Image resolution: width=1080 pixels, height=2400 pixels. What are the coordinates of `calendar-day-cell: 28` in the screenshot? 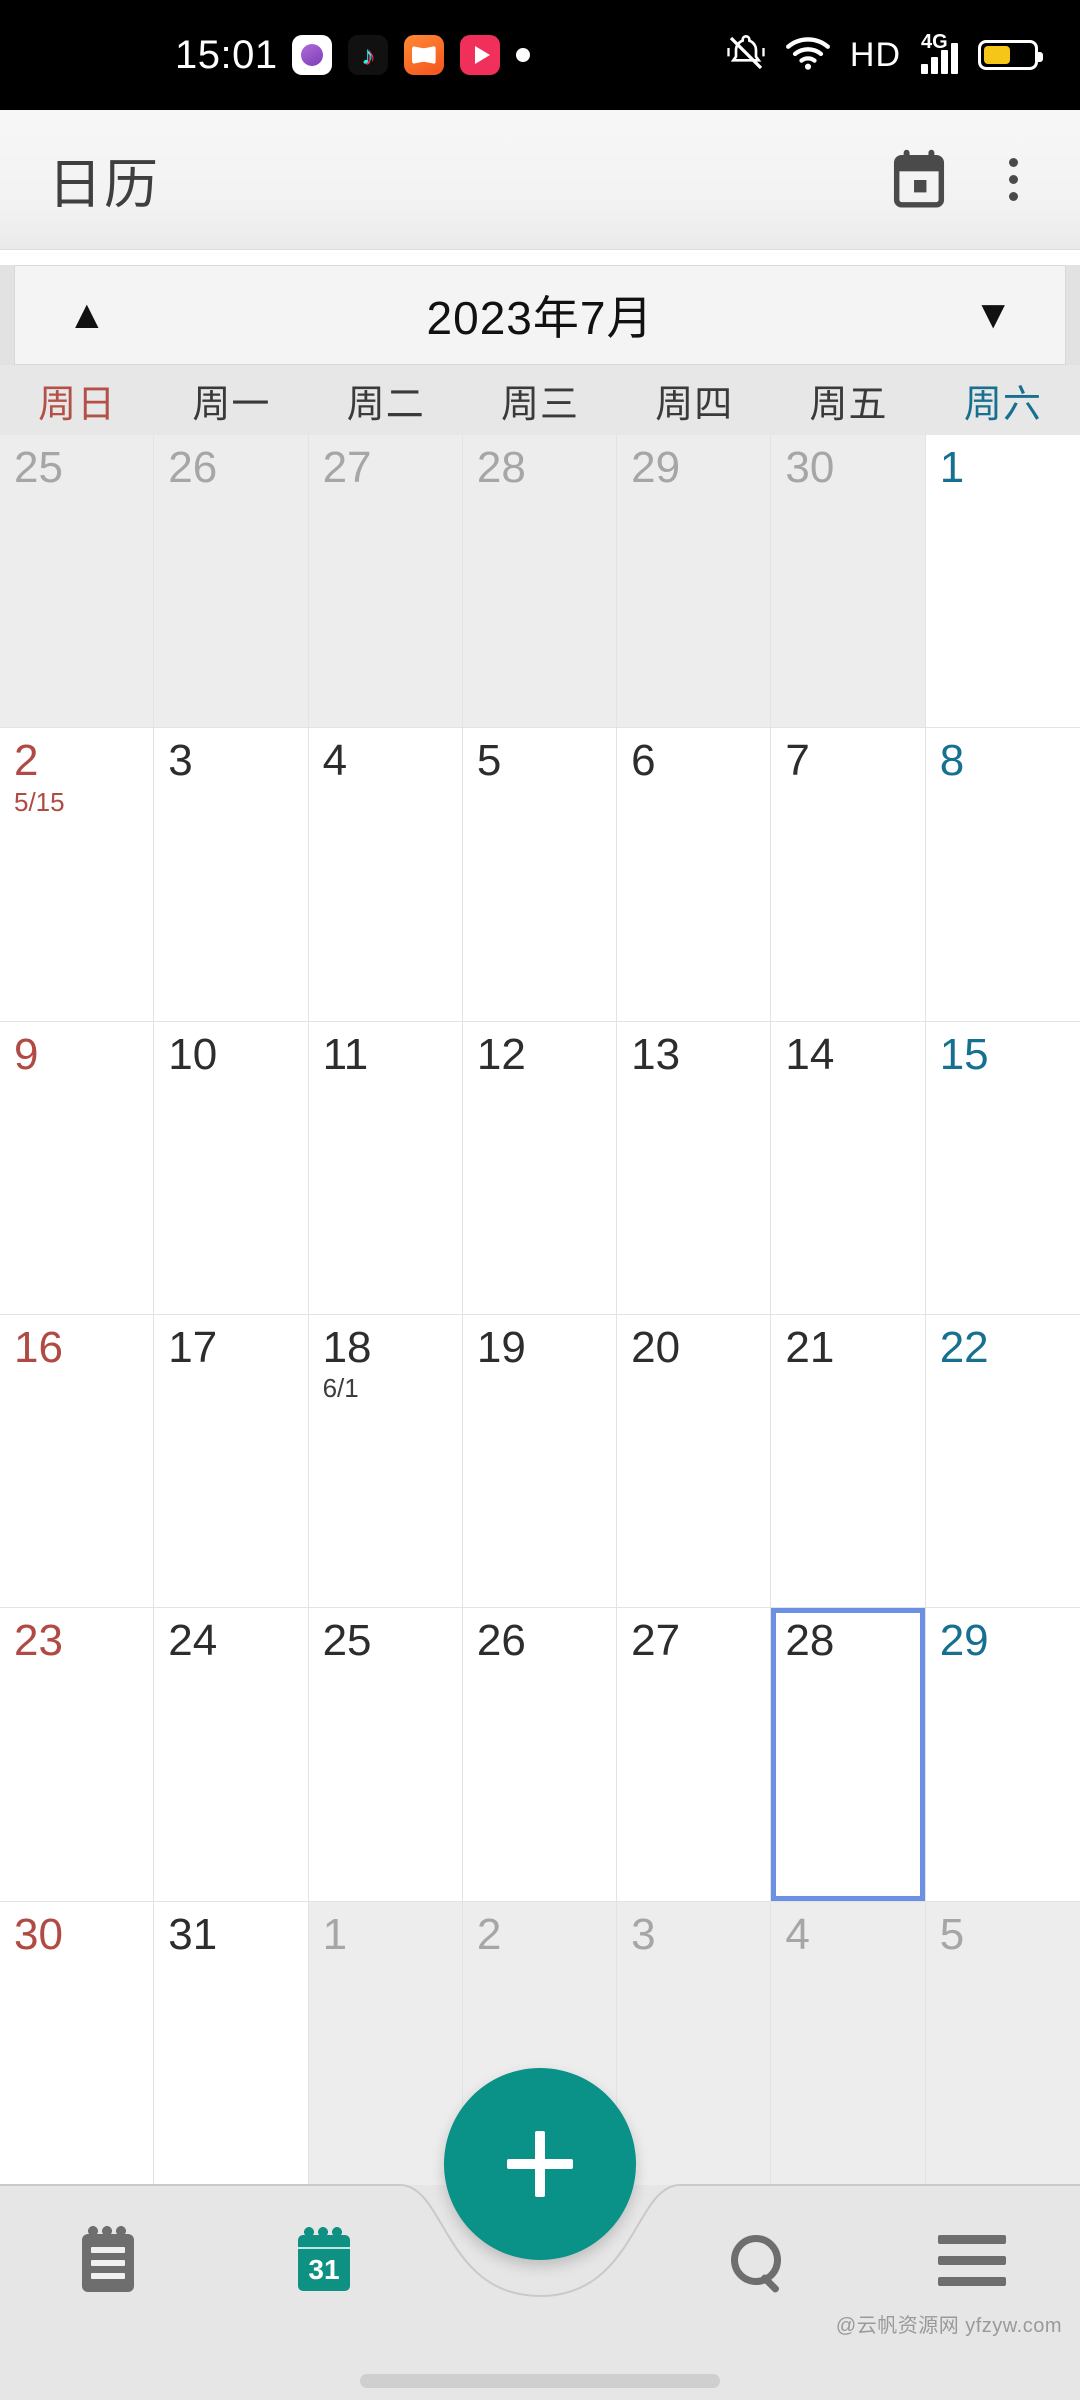 It's located at (540, 582).